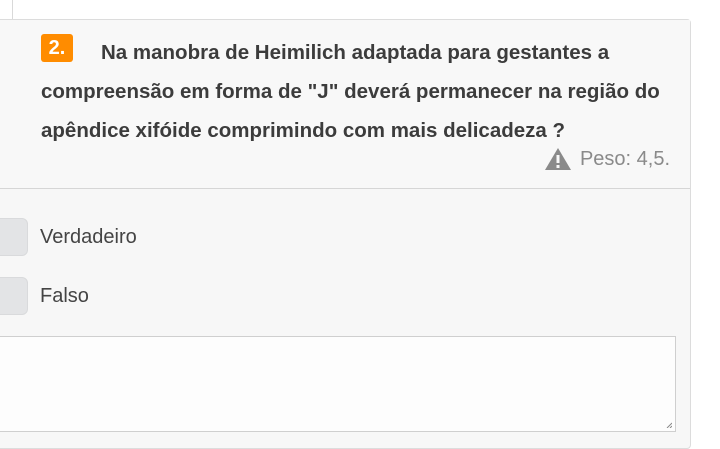  I want to click on top-strip, so click(360, 10).